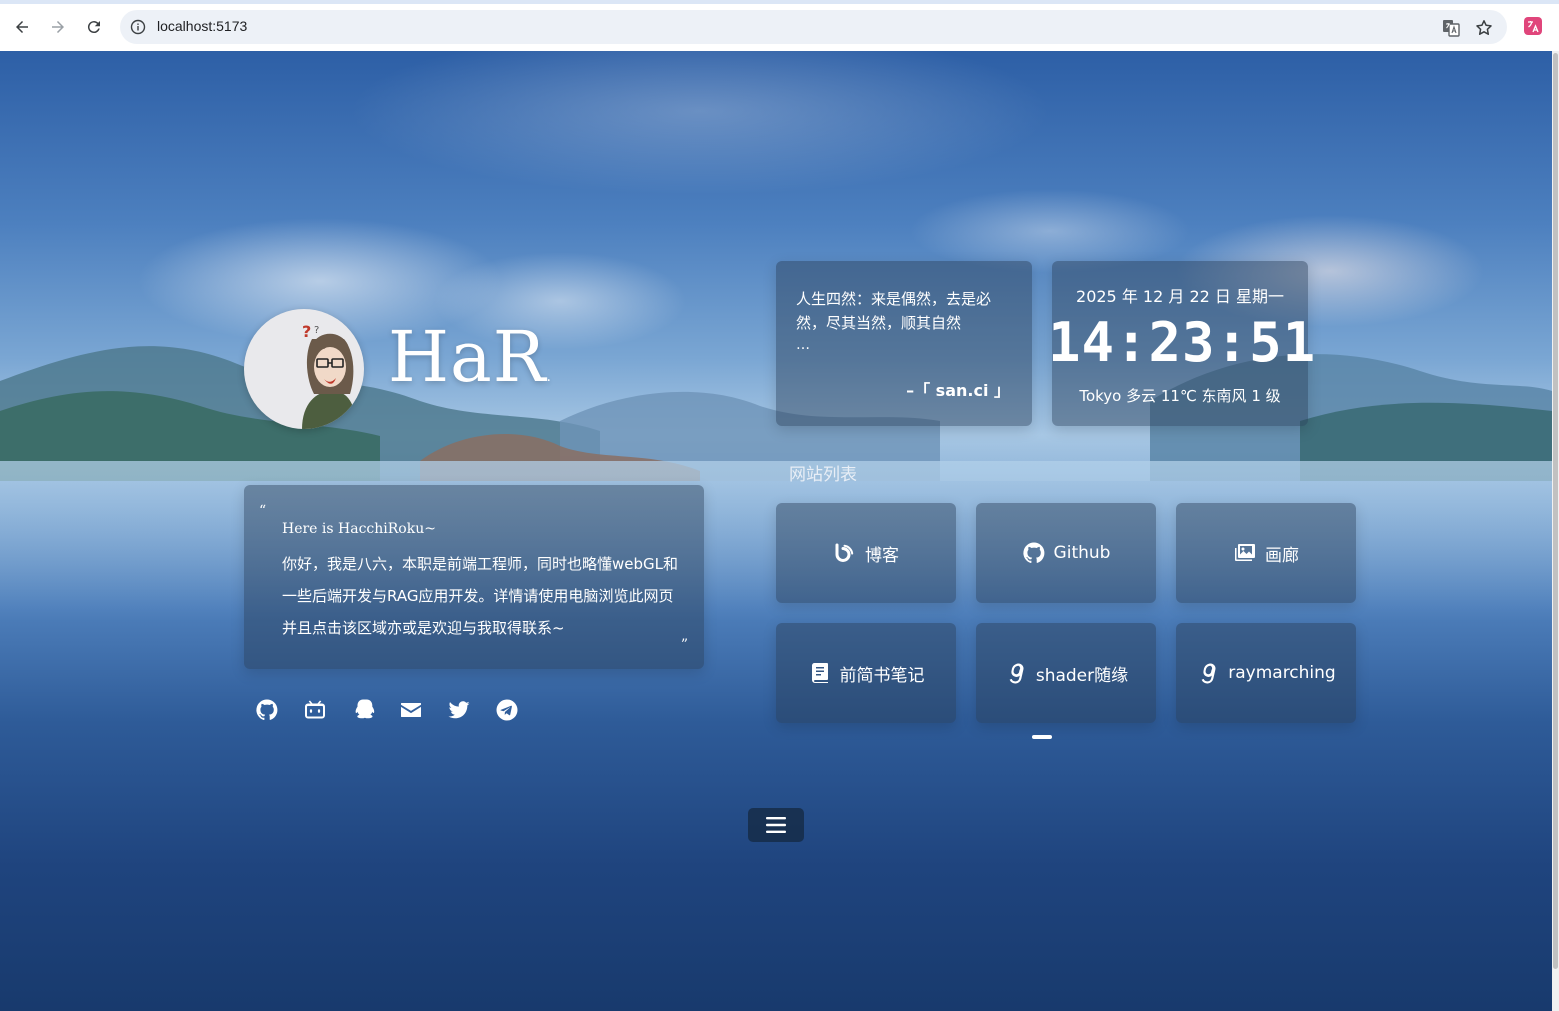 The width and height of the screenshot is (1559, 1011). What do you see at coordinates (823, 475) in the screenshot?
I see `site-list-title: 网站列表` at bounding box center [823, 475].